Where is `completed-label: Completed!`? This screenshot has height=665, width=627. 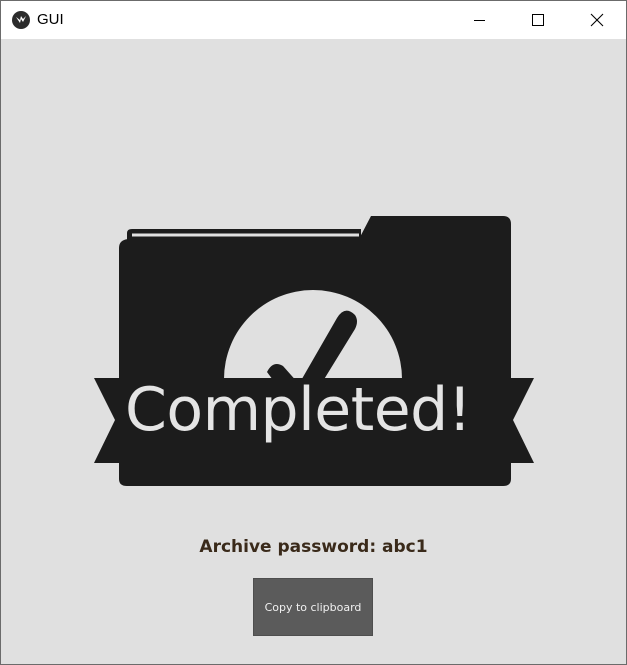 completed-label: Completed! is located at coordinates (298, 410).